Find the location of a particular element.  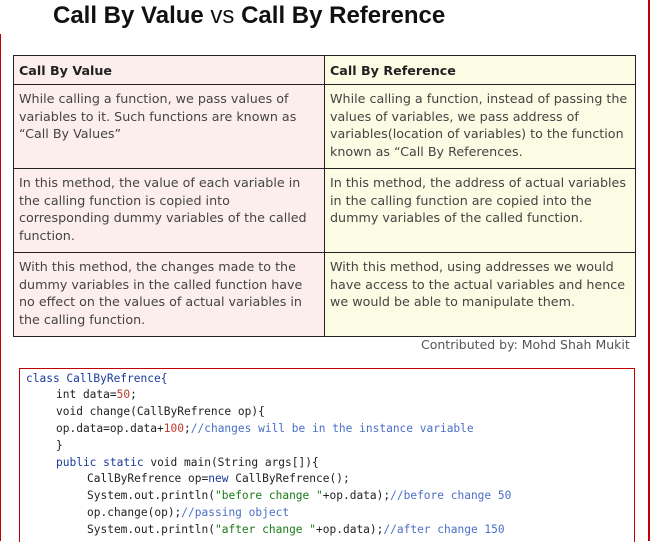

code-line: int data=50; is located at coordinates (96, 395).